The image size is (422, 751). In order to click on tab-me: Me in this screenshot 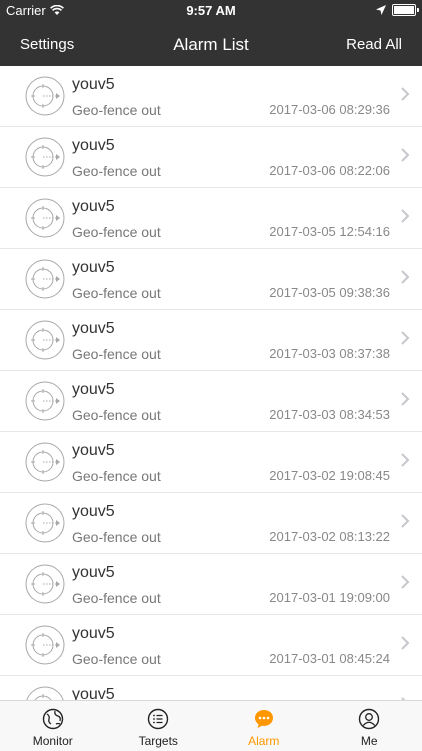, I will do `click(369, 726)`.